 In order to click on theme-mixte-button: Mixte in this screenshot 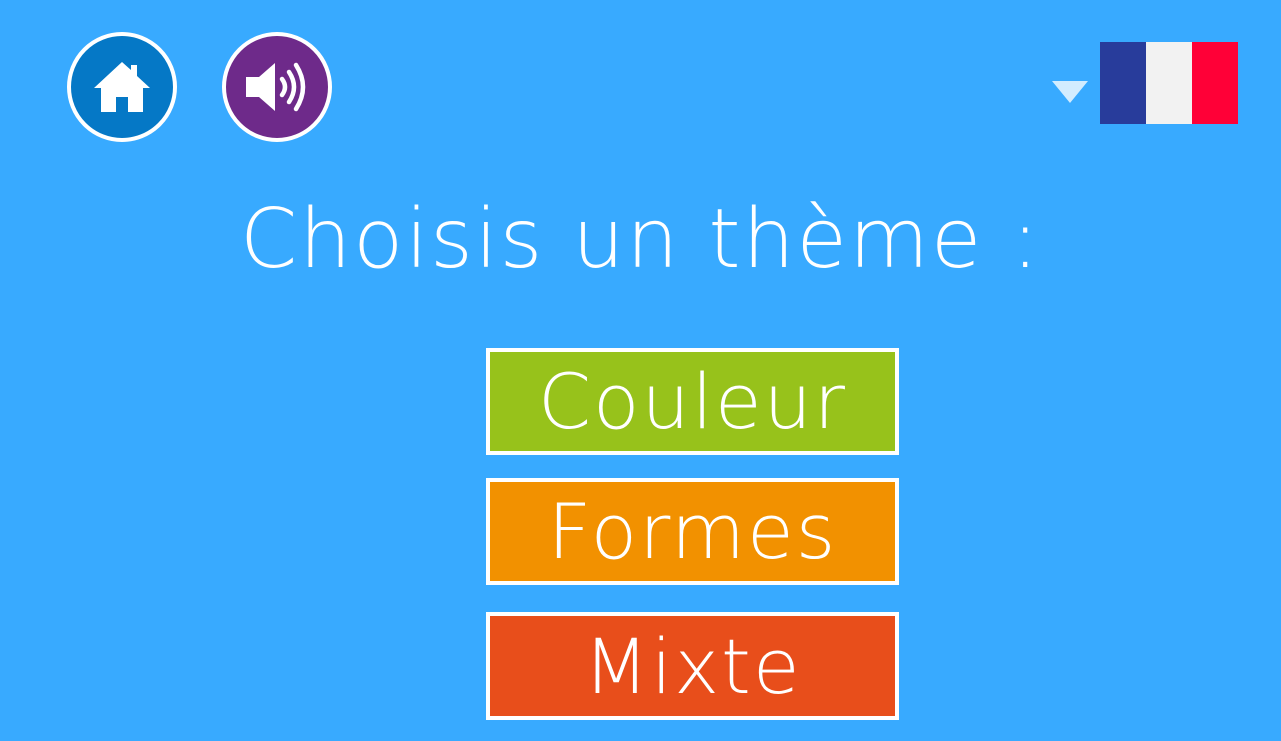, I will do `click(692, 666)`.